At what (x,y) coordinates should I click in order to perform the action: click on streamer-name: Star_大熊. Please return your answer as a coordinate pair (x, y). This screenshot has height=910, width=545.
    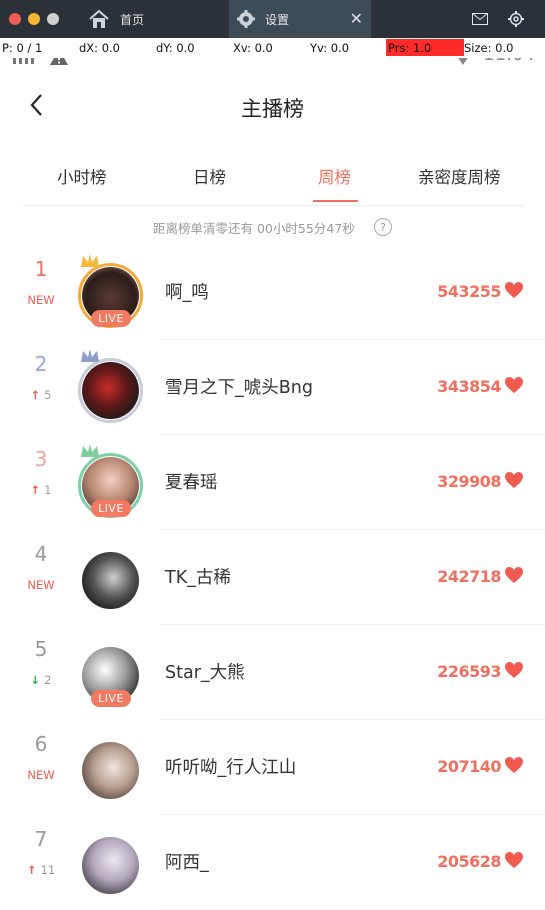
    Looking at the image, I should click on (205, 673).